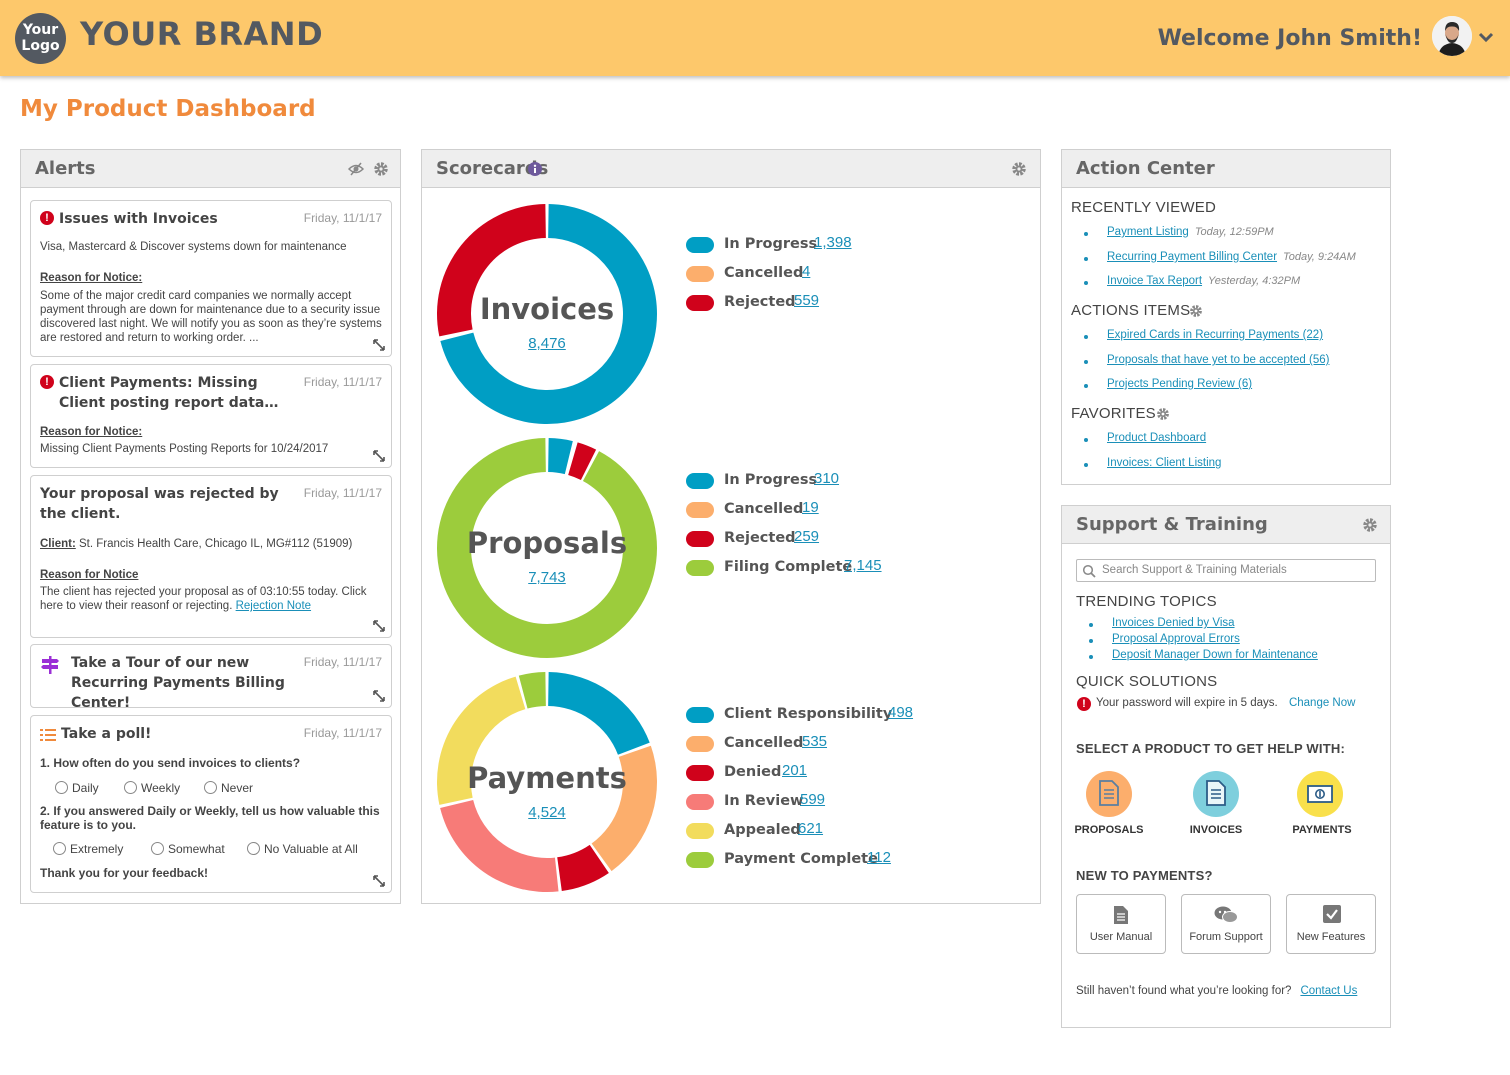 This screenshot has width=1510, height=1075. What do you see at coordinates (1226, 924) in the screenshot?
I see `forum-support-button: Forum Support` at bounding box center [1226, 924].